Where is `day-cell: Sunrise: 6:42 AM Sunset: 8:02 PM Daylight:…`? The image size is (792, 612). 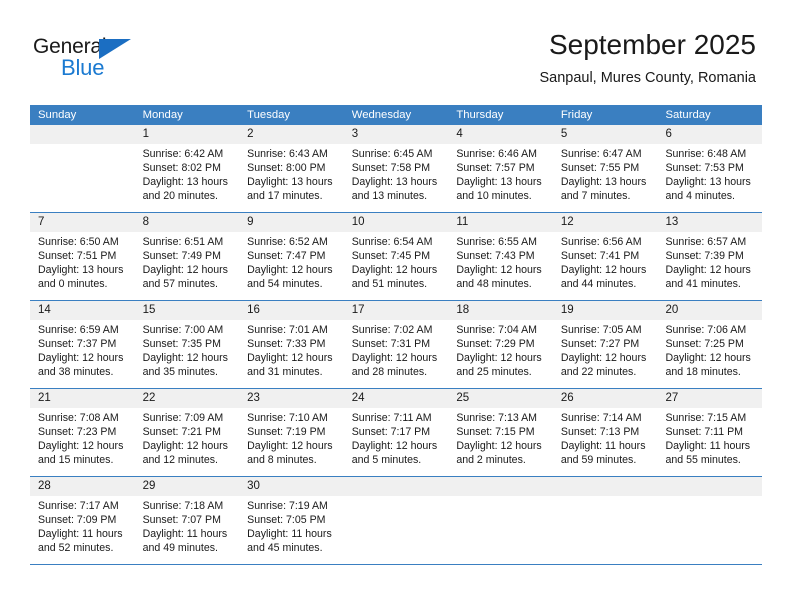 day-cell: Sunrise: 6:42 AM Sunset: 8:02 PM Daylight:… is located at coordinates (187, 178).